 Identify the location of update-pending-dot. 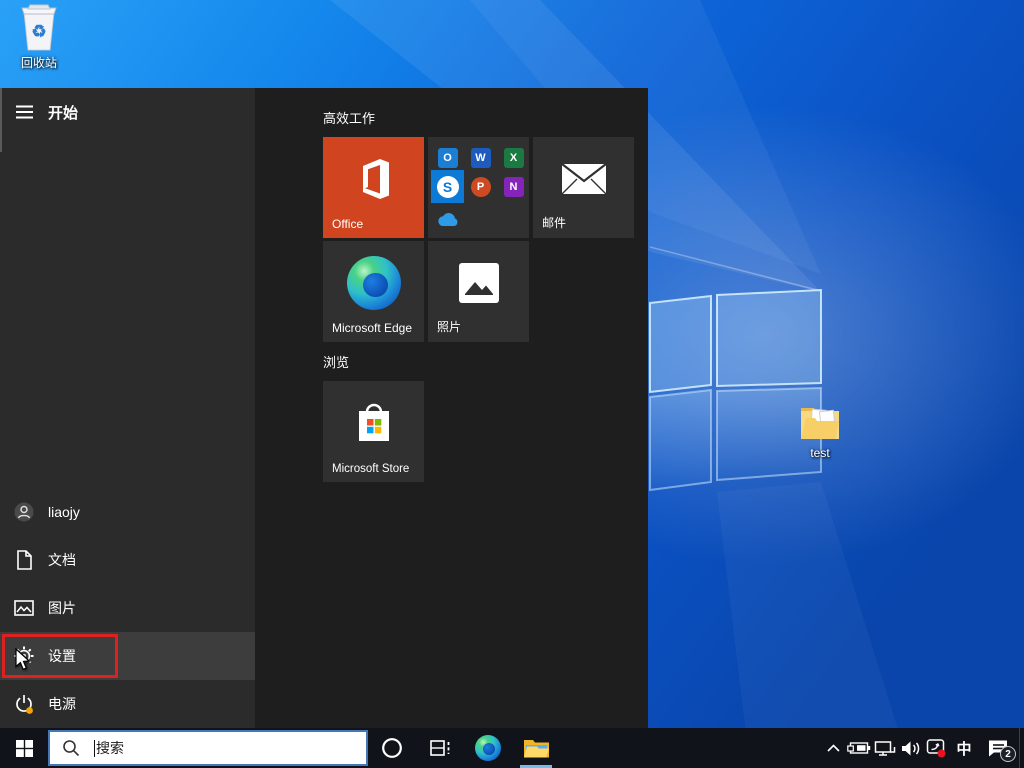
(29, 710).